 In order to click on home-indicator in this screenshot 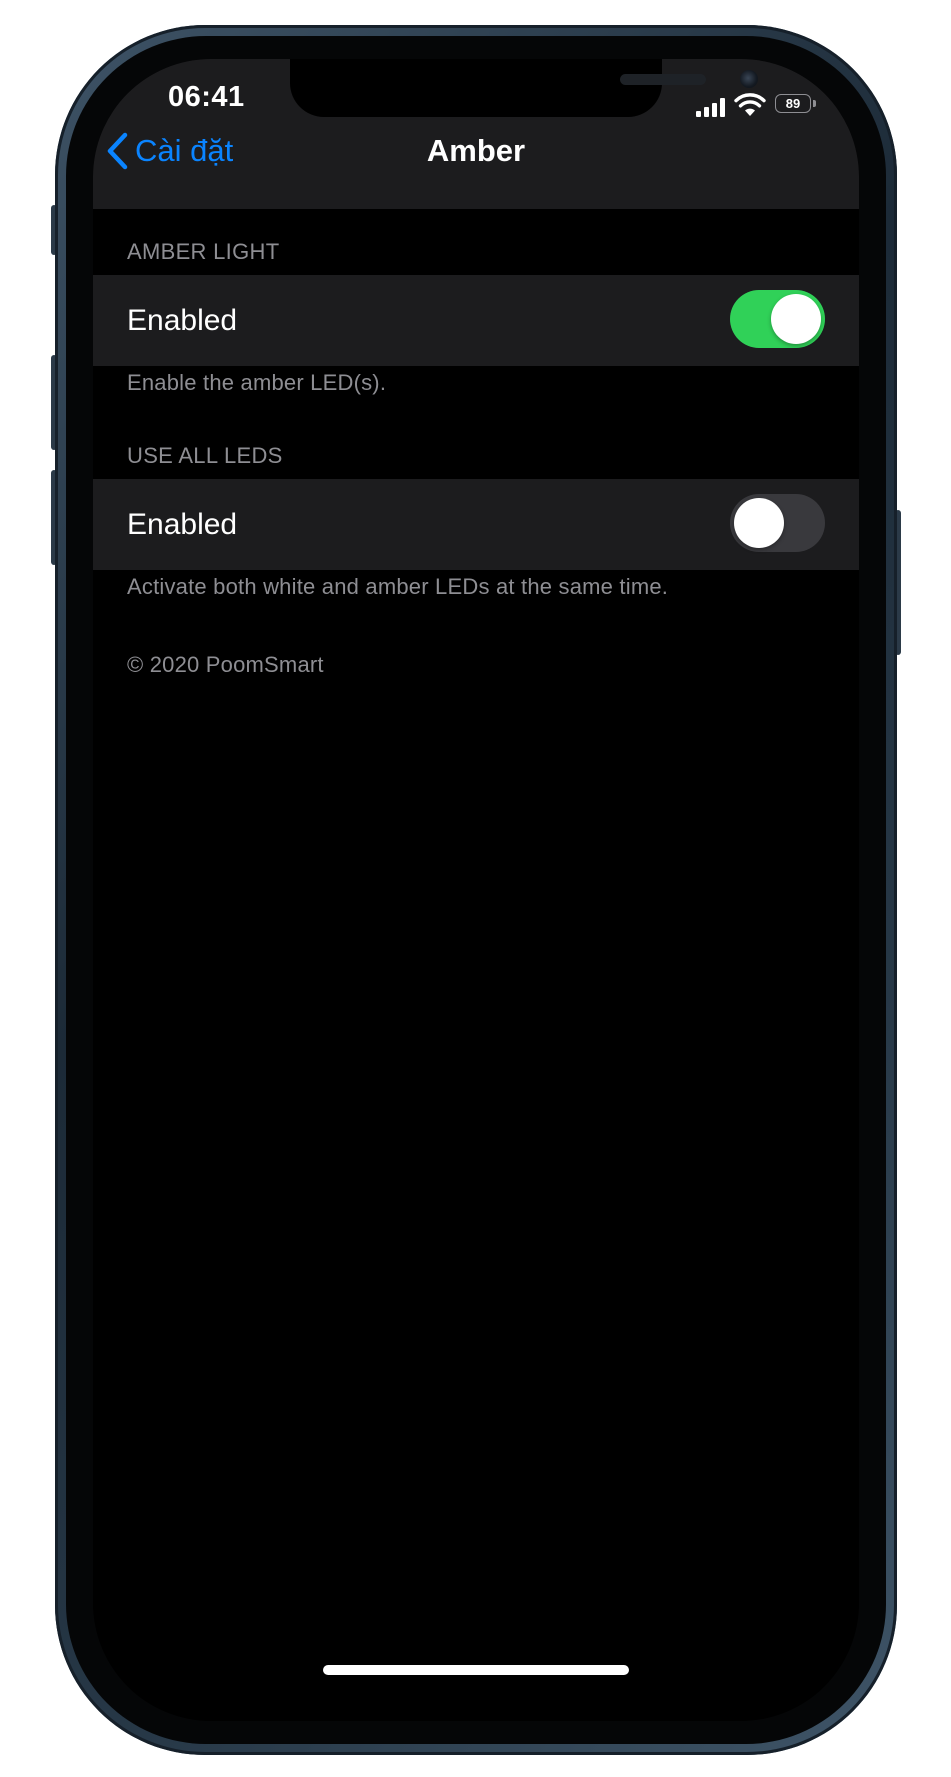, I will do `click(476, 1670)`.